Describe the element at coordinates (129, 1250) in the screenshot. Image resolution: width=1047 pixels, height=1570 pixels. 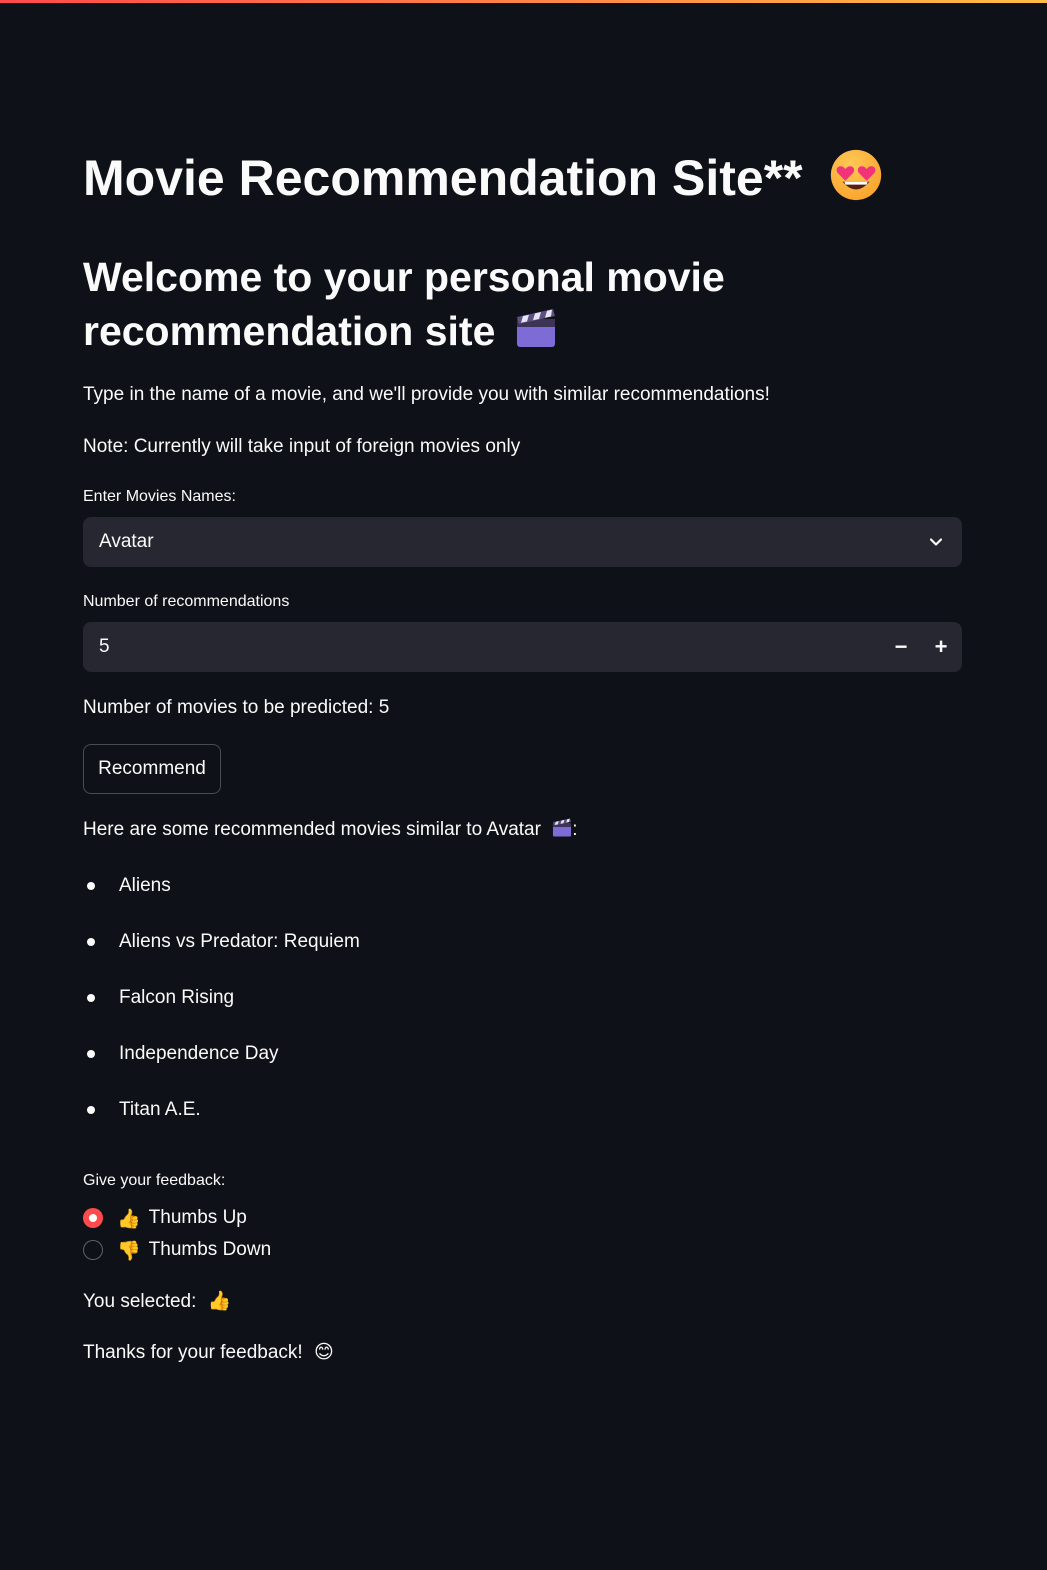
I see `thumbs-down-icon: 👎` at that location.